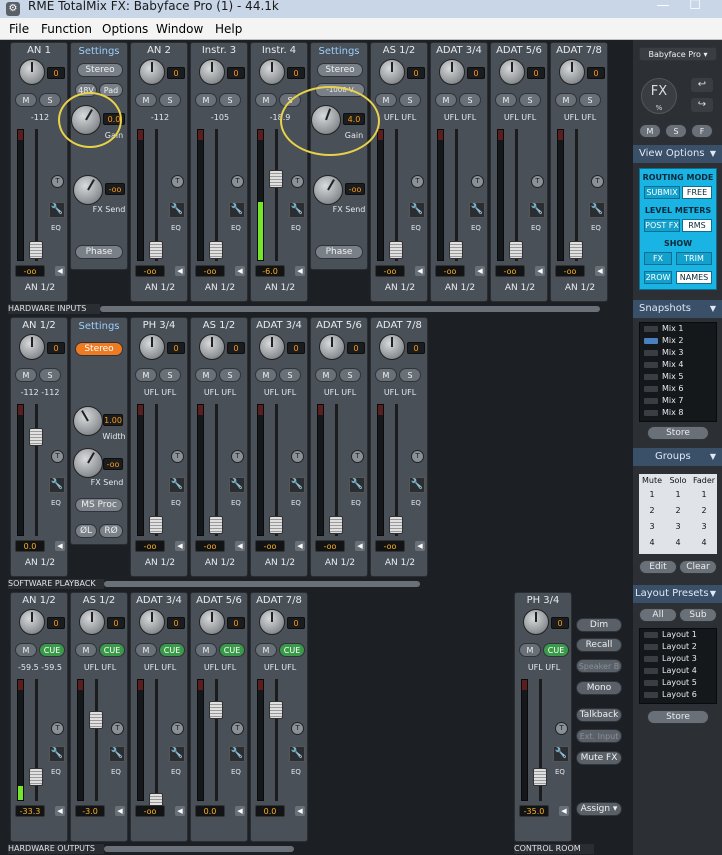 The image size is (722, 855). What do you see at coordinates (99, 349) in the screenshot?
I see `playback-stereo-button: Stereo` at bounding box center [99, 349].